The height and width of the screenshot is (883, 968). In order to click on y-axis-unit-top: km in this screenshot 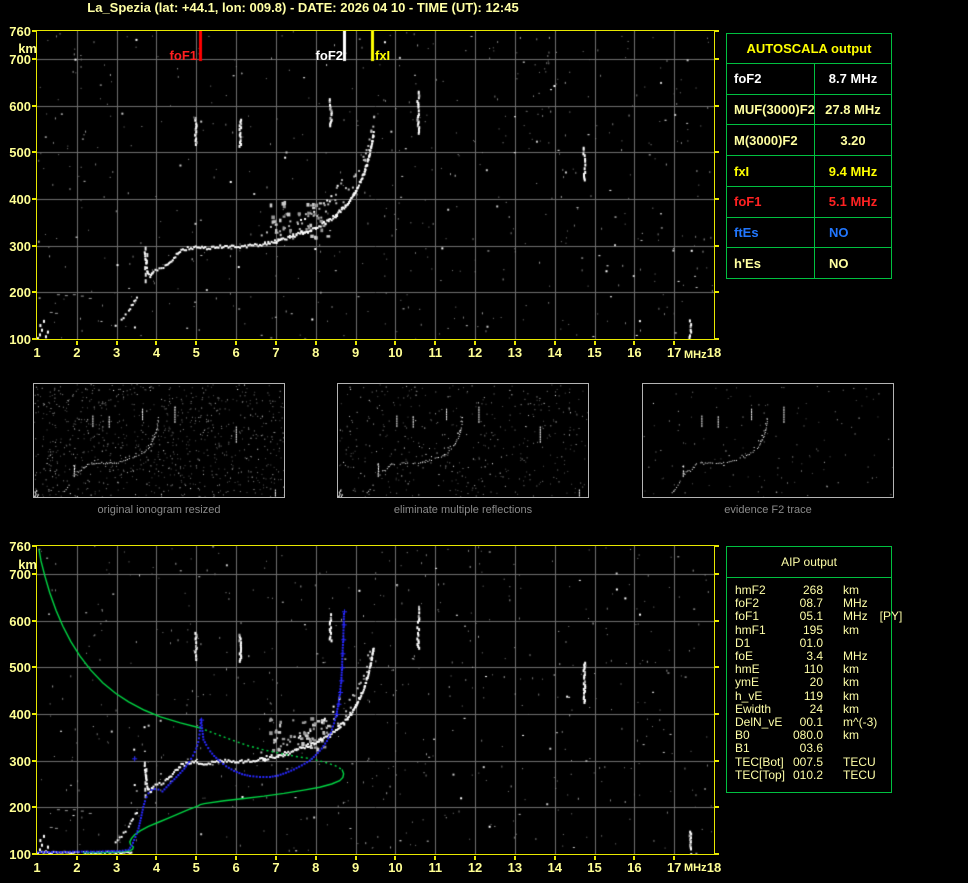, I will do `click(27, 48)`.